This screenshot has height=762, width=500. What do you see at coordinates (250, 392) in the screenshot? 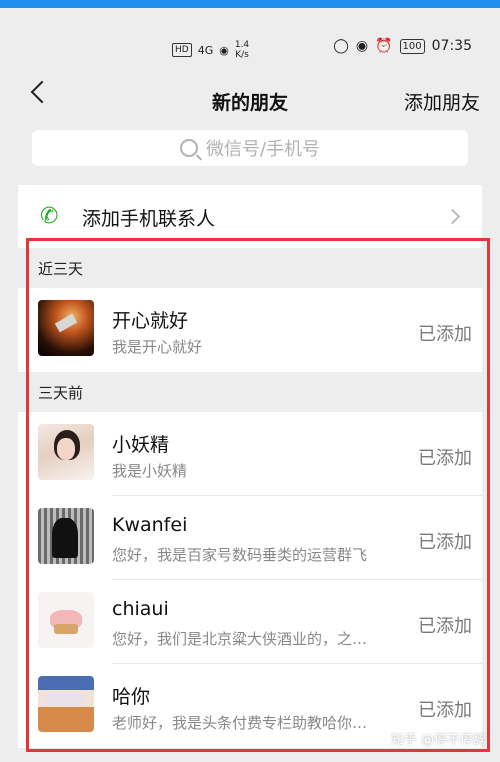
I see `section-header: 三天前` at bounding box center [250, 392].